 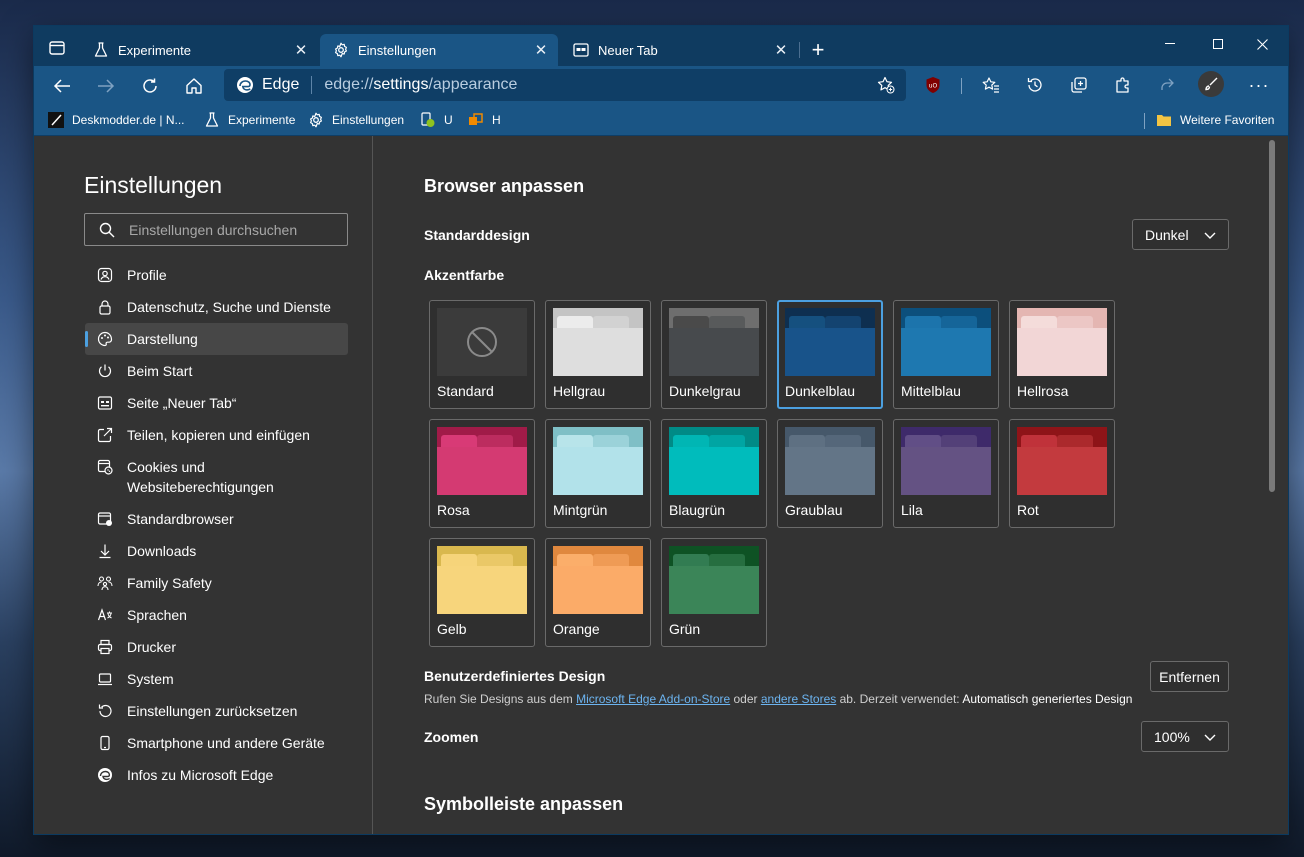 I want to click on minimize-button, so click(x=1170, y=44).